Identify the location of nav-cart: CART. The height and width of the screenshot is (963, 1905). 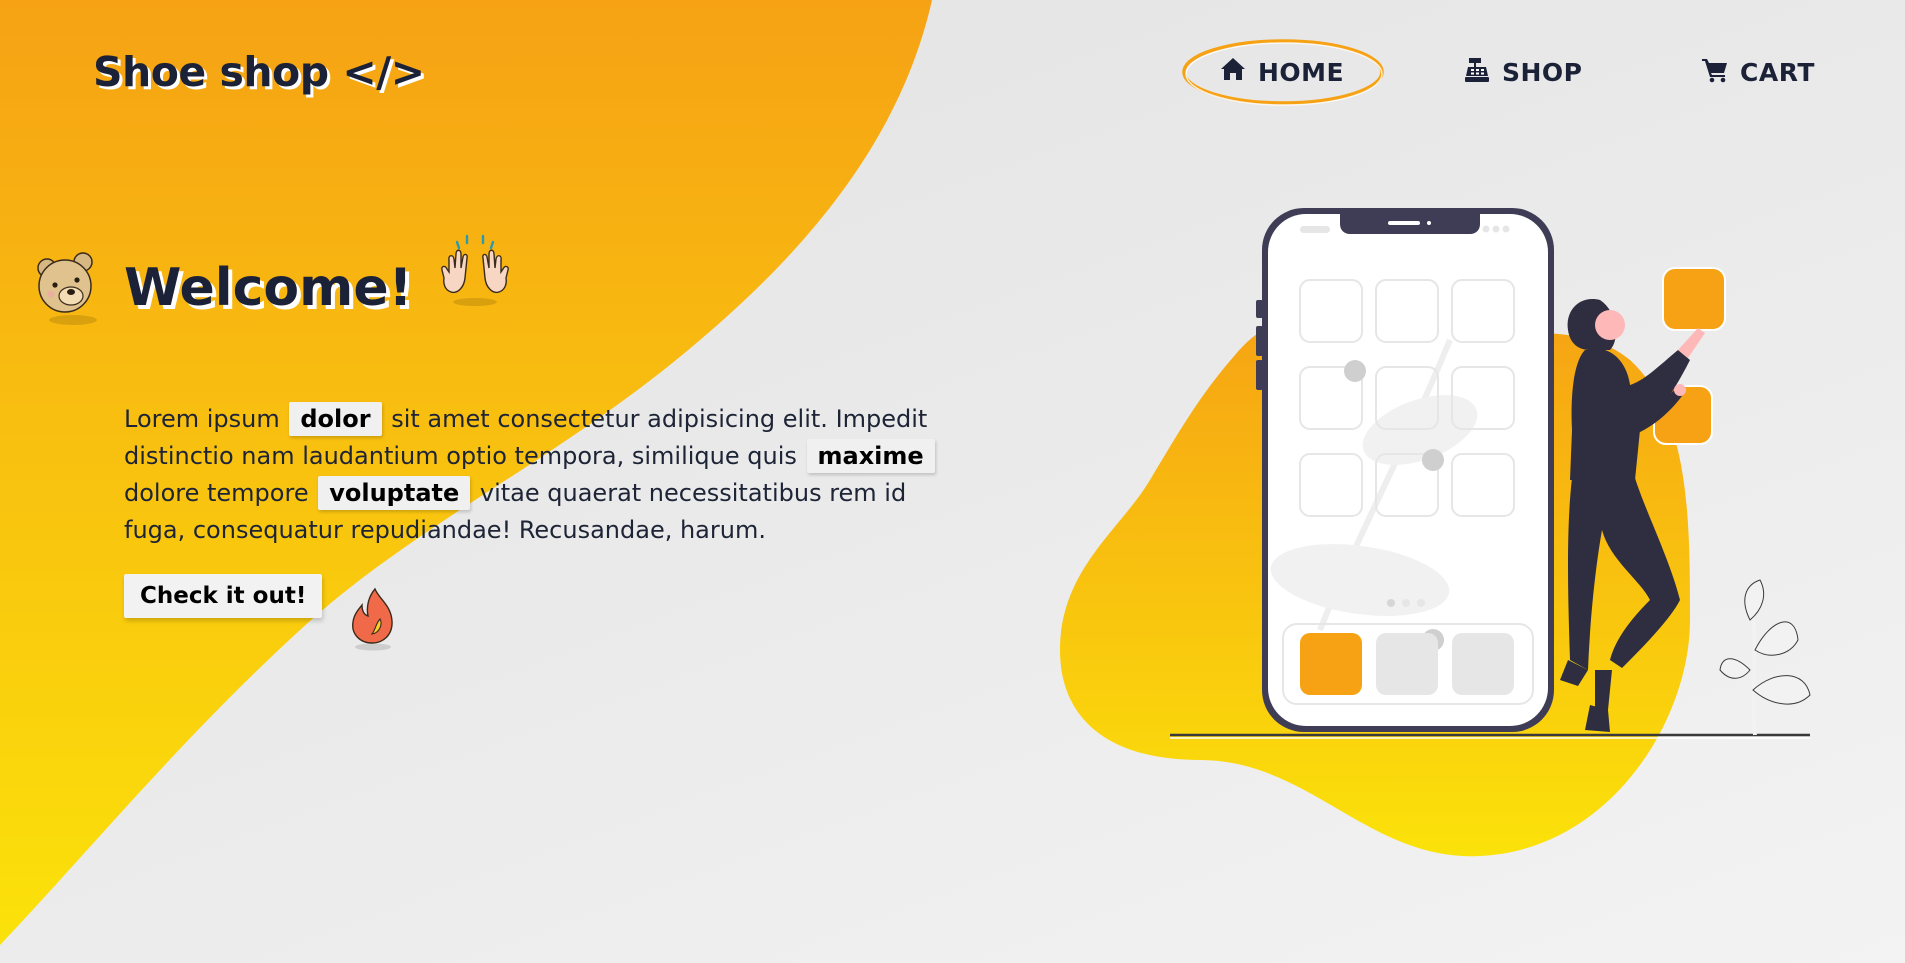
(1757, 72).